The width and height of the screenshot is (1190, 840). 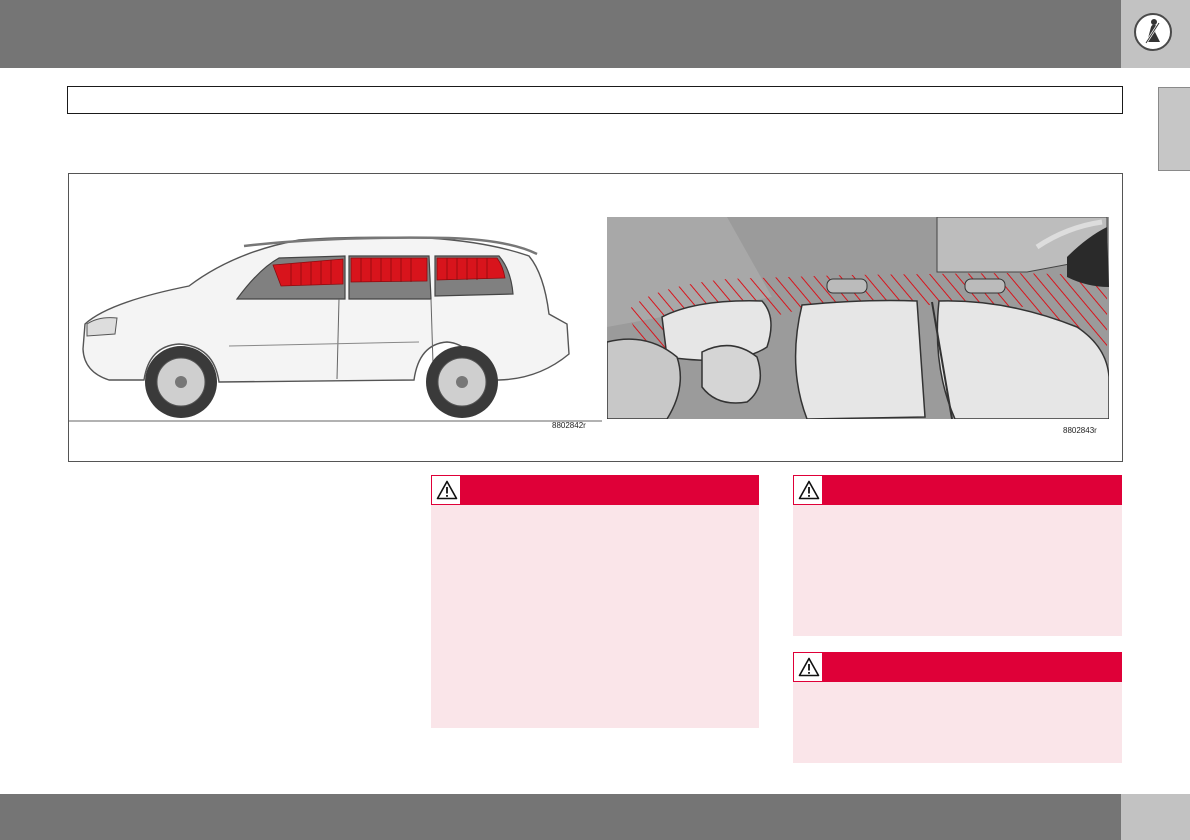 What do you see at coordinates (560, 817) in the screenshot?
I see `bottom-footer-bar` at bounding box center [560, 817].